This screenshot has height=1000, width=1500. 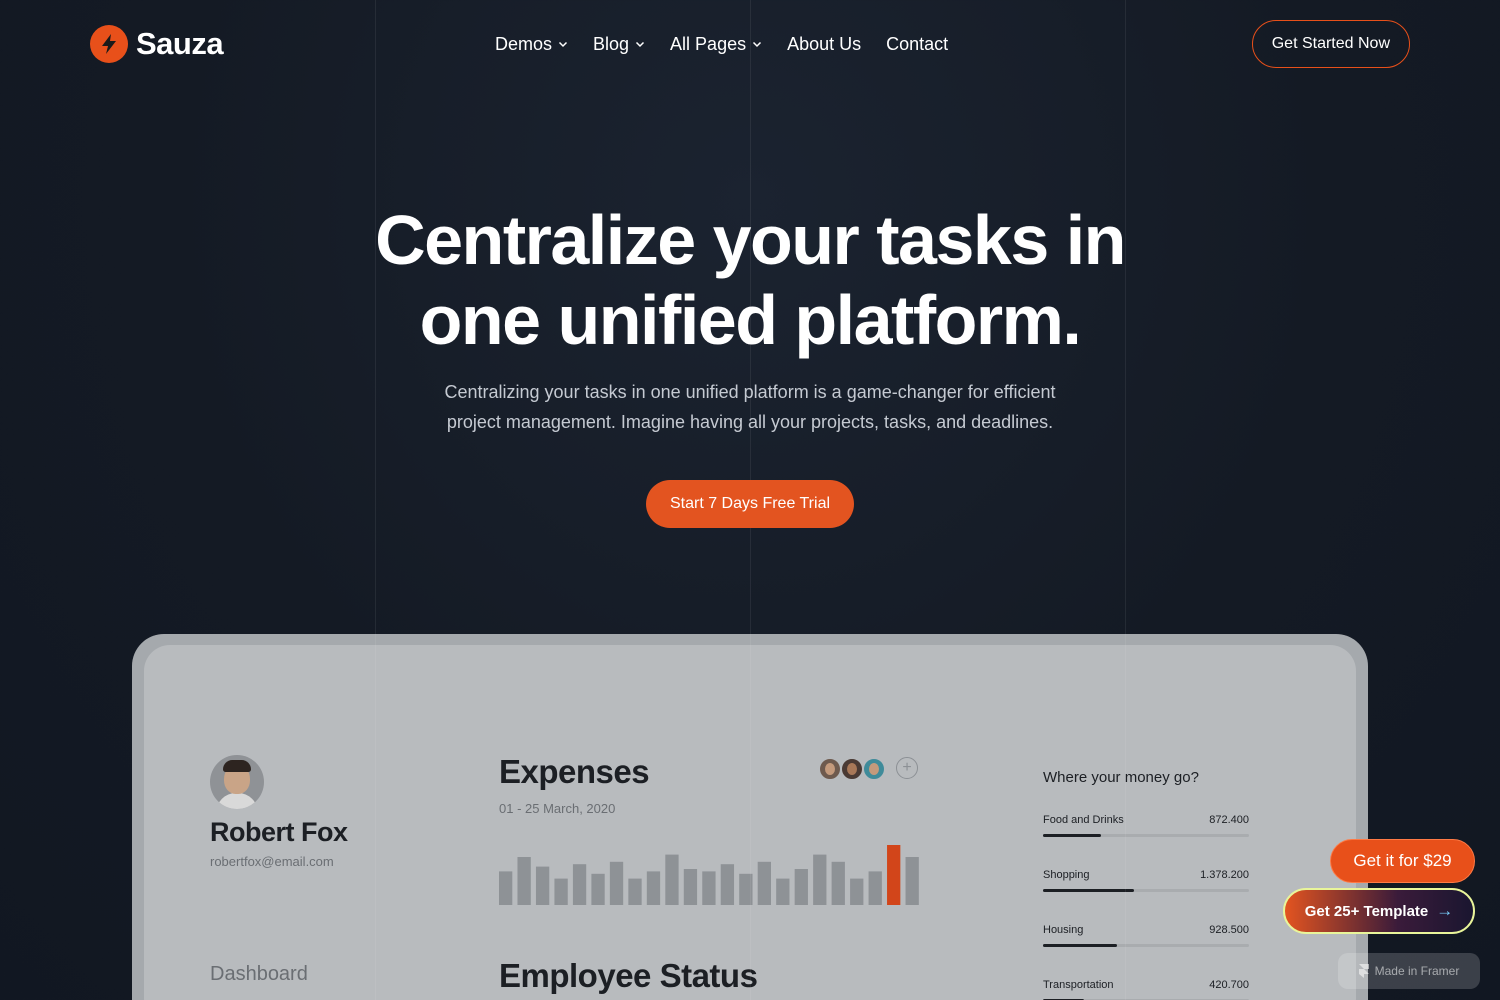 I want to click on buy-template-button: Get it for $29, so click(x=1402, y=861).